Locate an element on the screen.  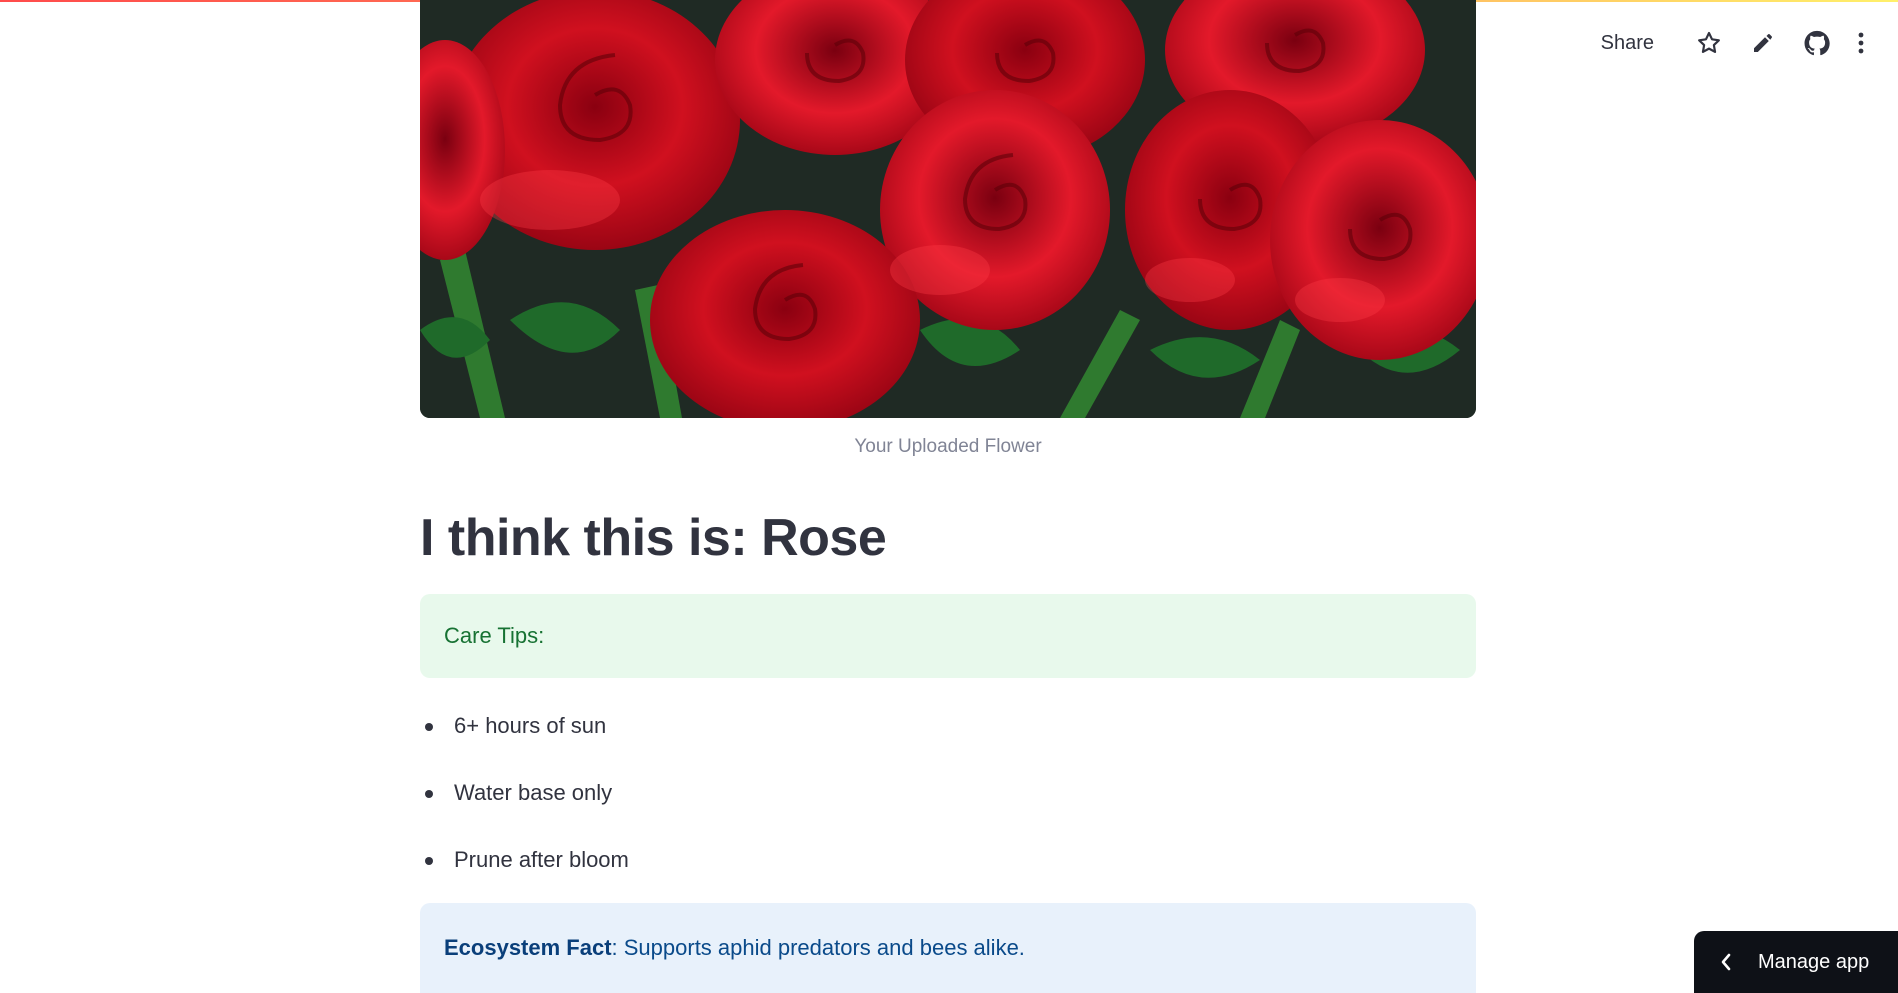
prediction-heading: I think this is: Rose is located at coordinates (653, 538).